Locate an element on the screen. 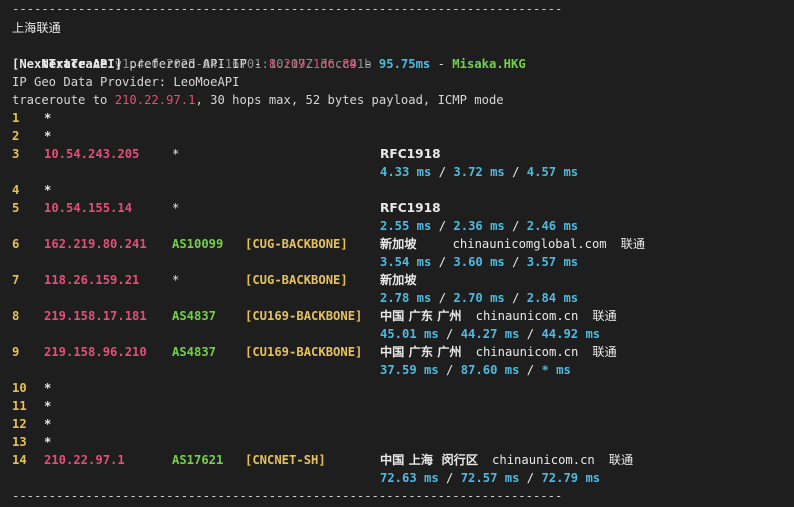 This screenshot has width=794, height=507. hop-number: 12 is located at coordinates (19, 424).